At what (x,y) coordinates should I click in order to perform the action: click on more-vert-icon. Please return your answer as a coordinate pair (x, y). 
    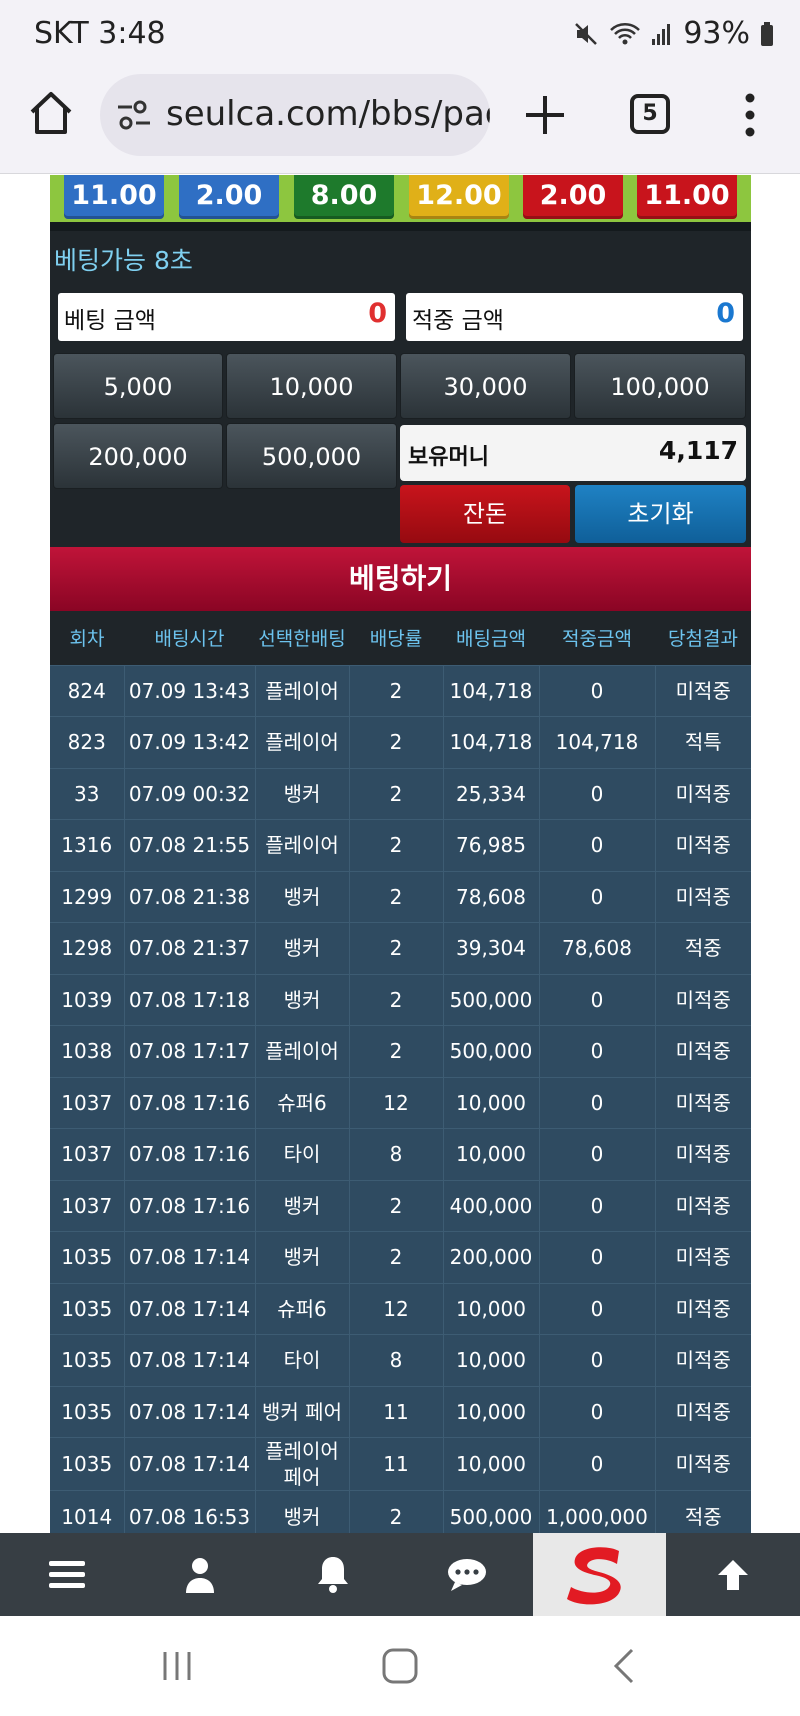
    Looking at the image, I should click on (750, 115).